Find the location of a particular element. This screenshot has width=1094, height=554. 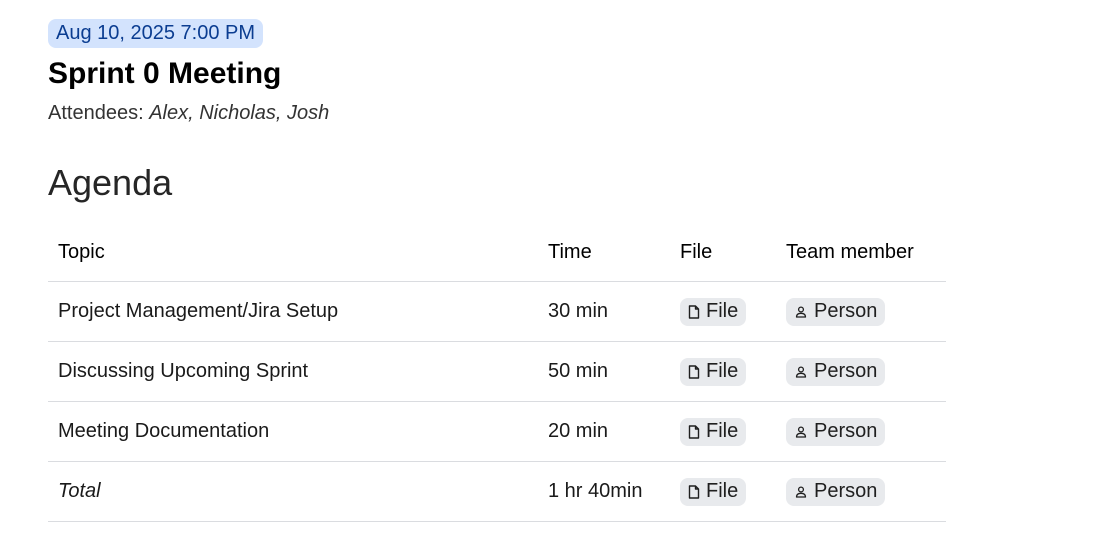

attendees-line: Attendees: Alex, Nicholas, Josh is located at coordinates (188, 113).